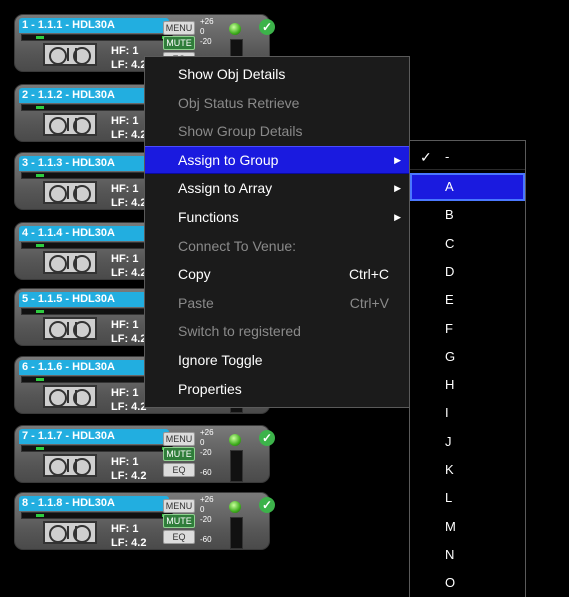  What do you see at coordinates (467, 470) in the screenshot?
I see `group-option-k: K` at bounding box center [467, 470].